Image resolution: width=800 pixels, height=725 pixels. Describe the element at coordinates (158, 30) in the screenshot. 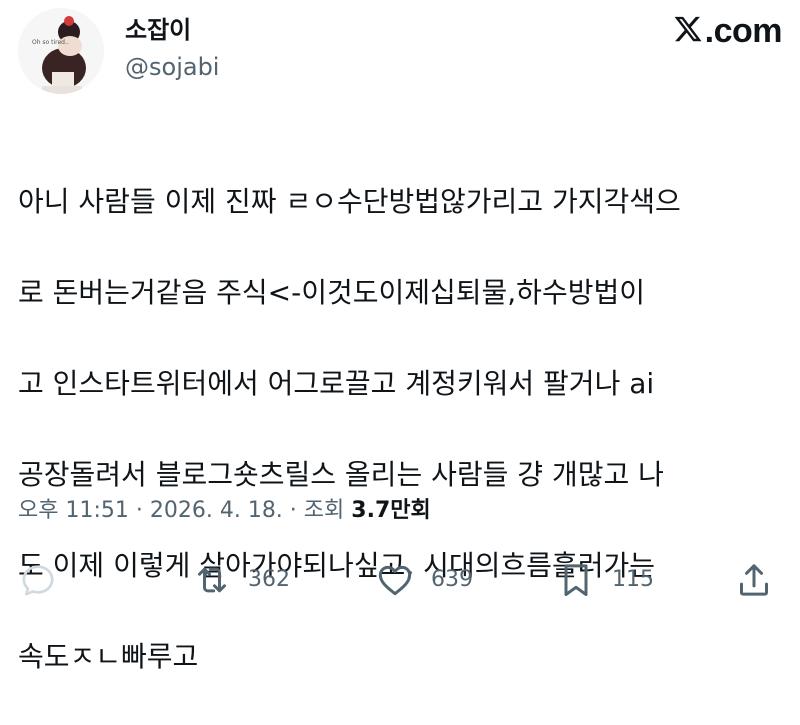

I see `author-display-name: 소잡이` at that location.